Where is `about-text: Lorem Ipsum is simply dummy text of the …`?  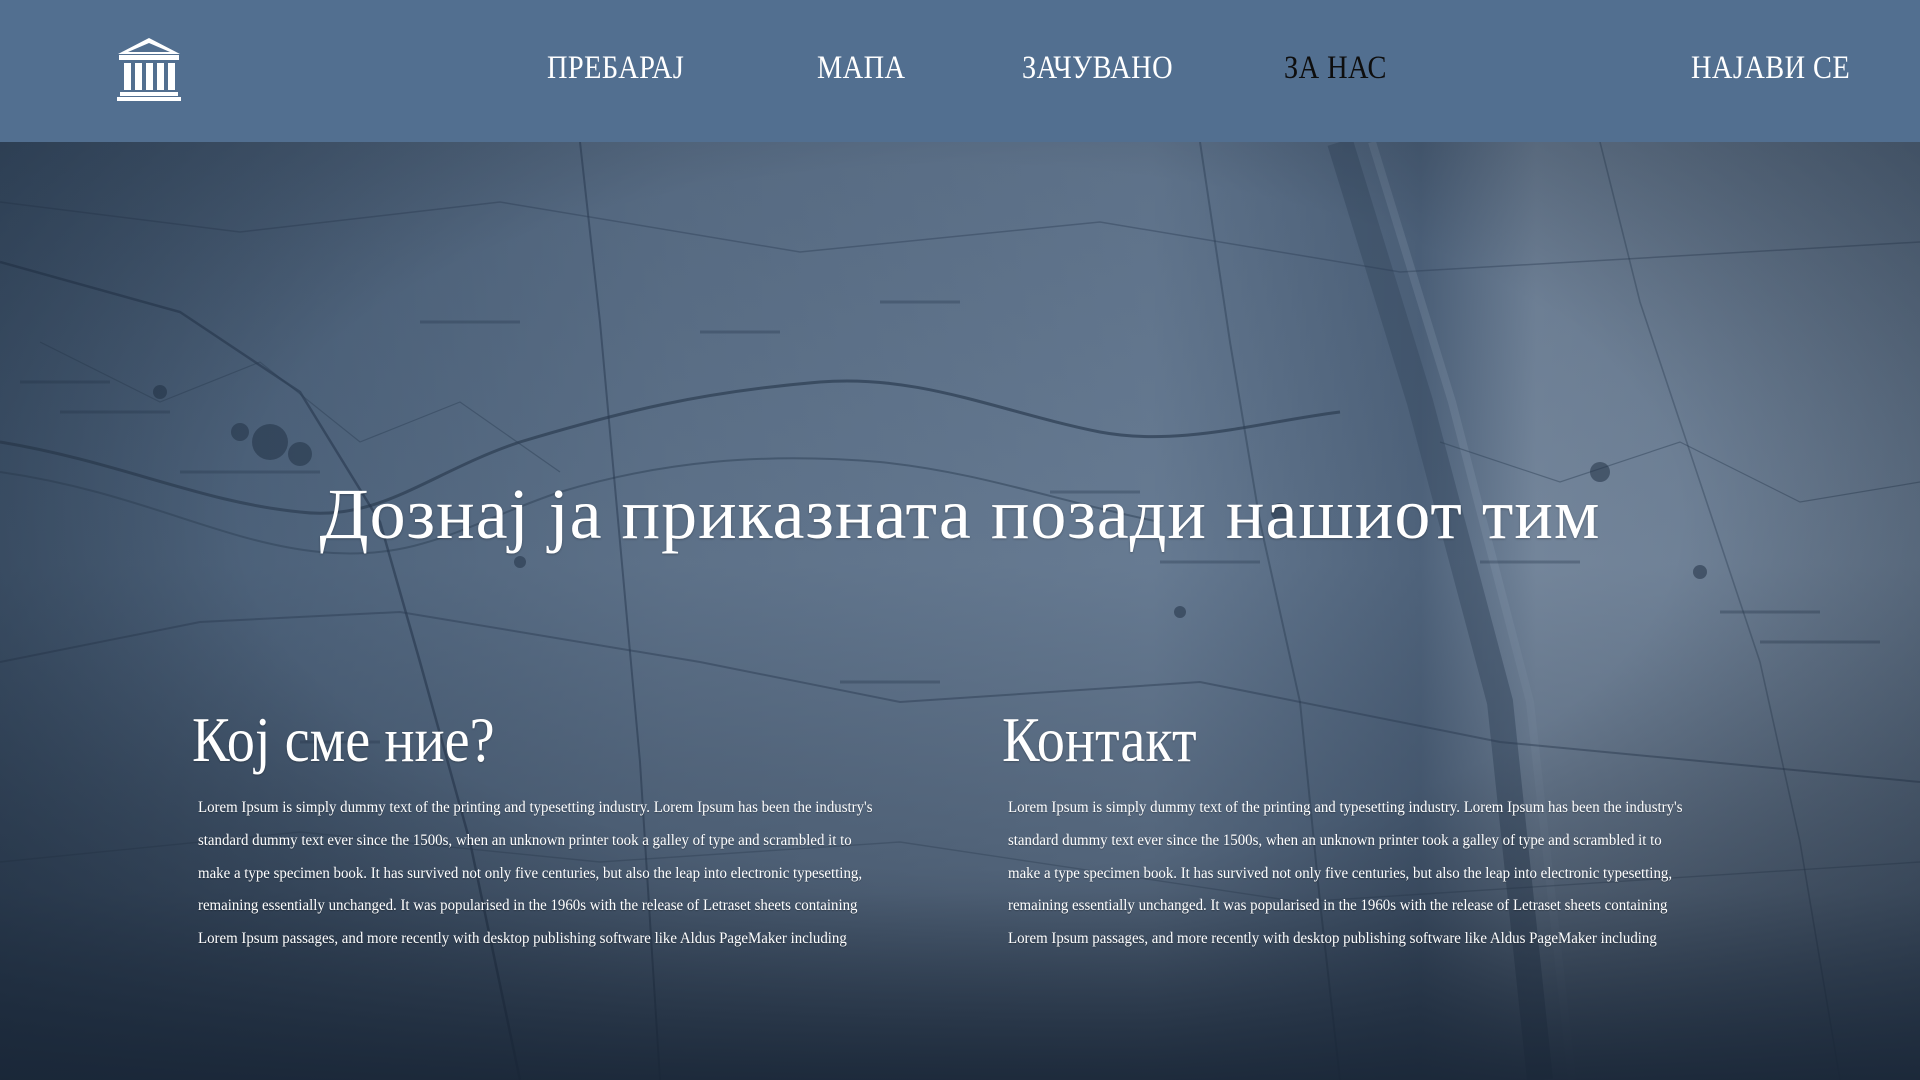 about-text: Lorem Ipsum is simply dummy text of the … is located at coordinates (535, 873).